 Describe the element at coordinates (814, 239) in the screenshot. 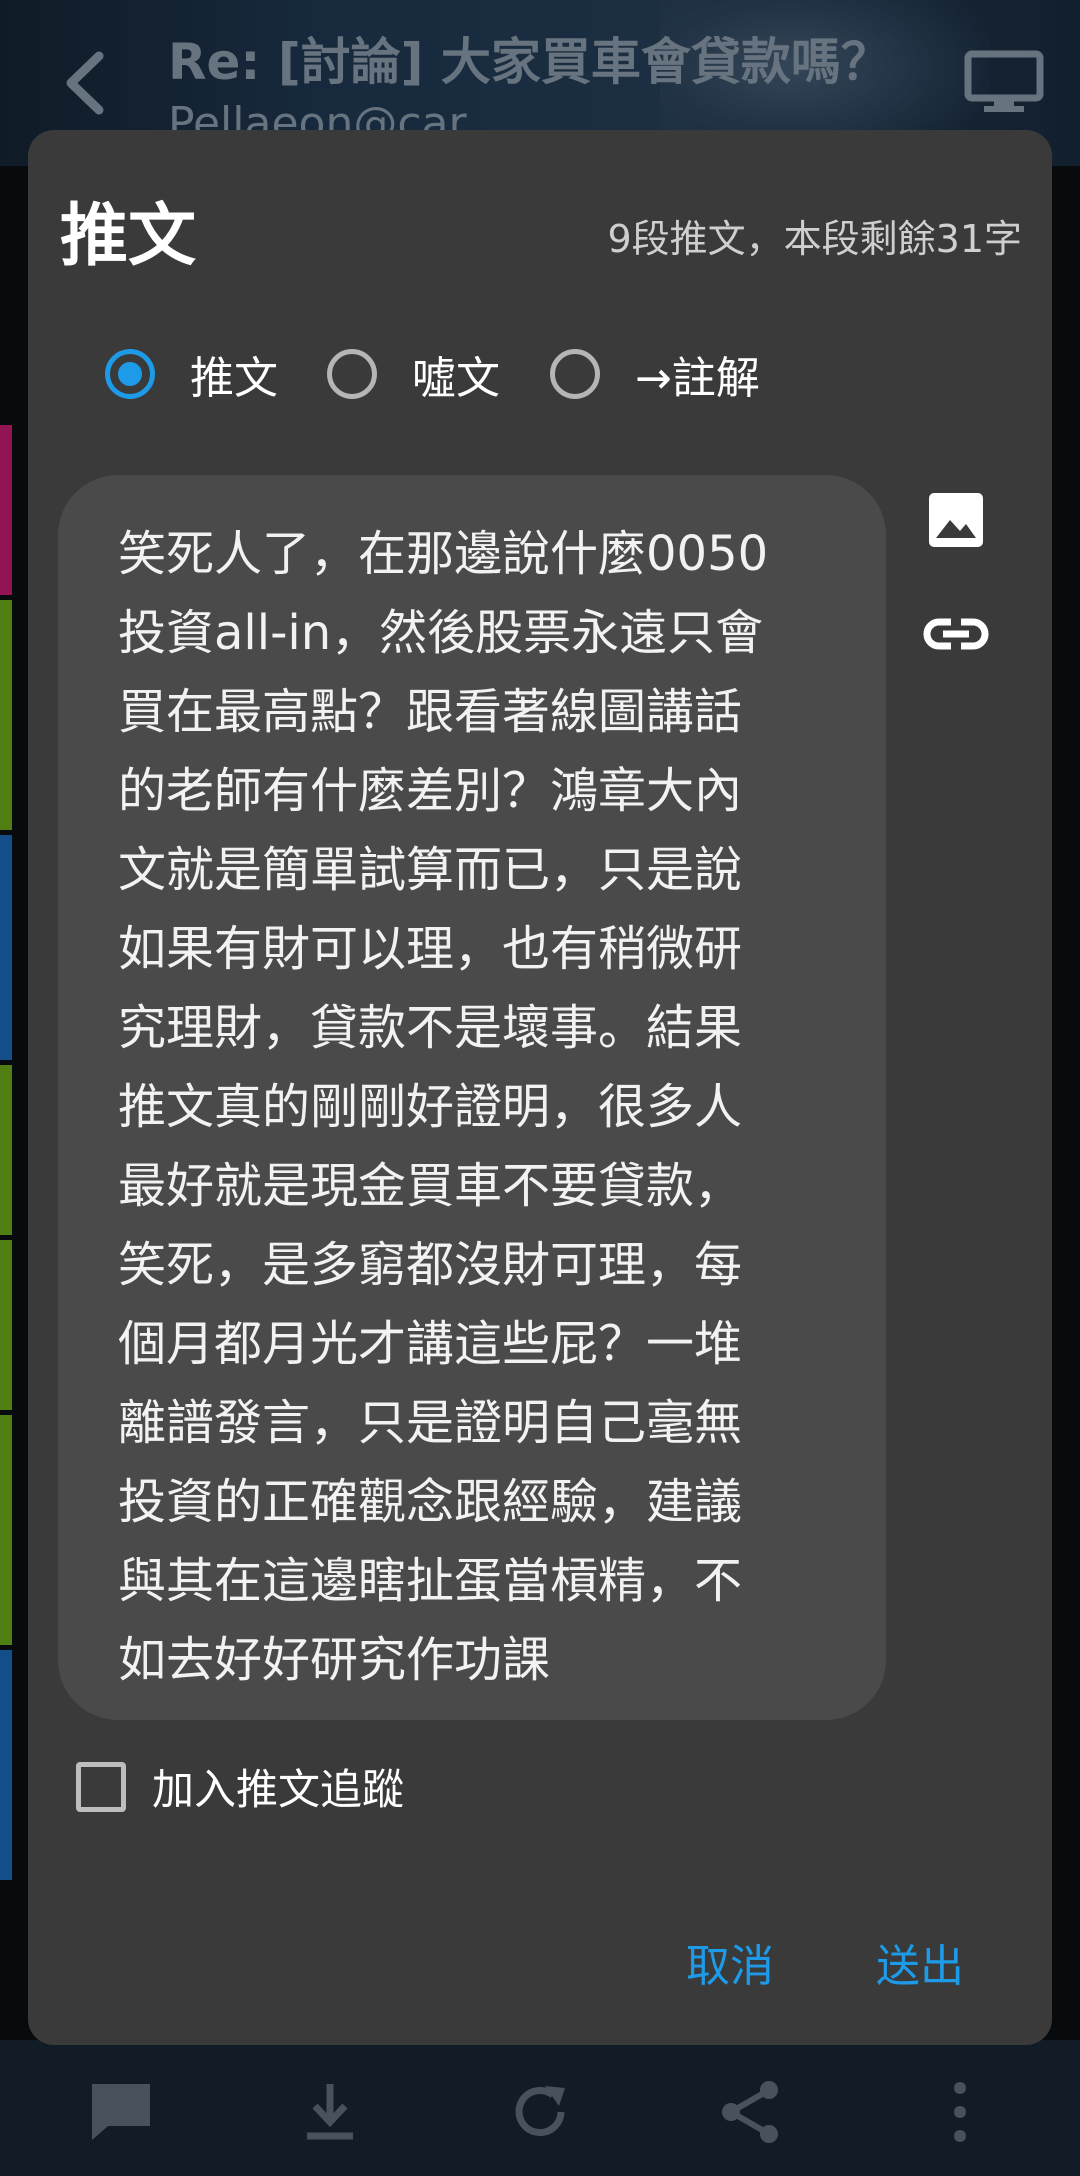

I see `remaining-count: 9段推文，本段剩餘31字` at that location.